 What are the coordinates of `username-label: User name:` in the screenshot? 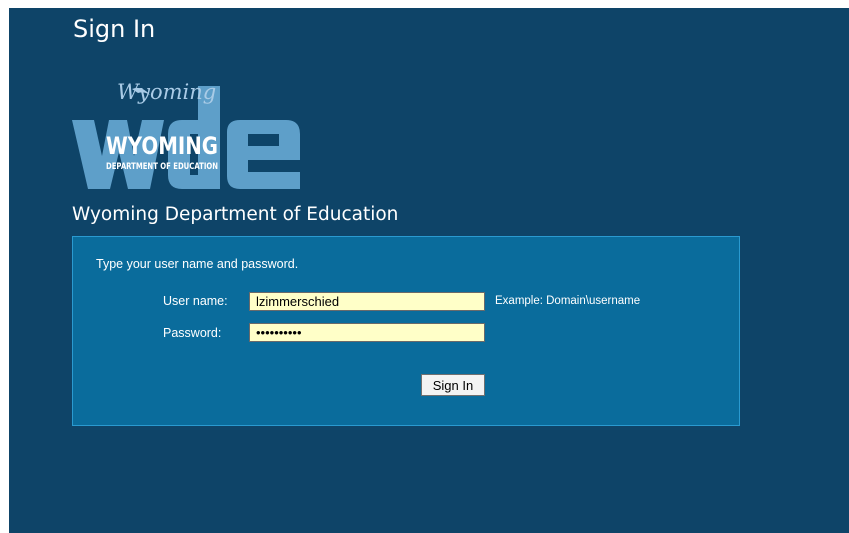 It's located at (195, 301).